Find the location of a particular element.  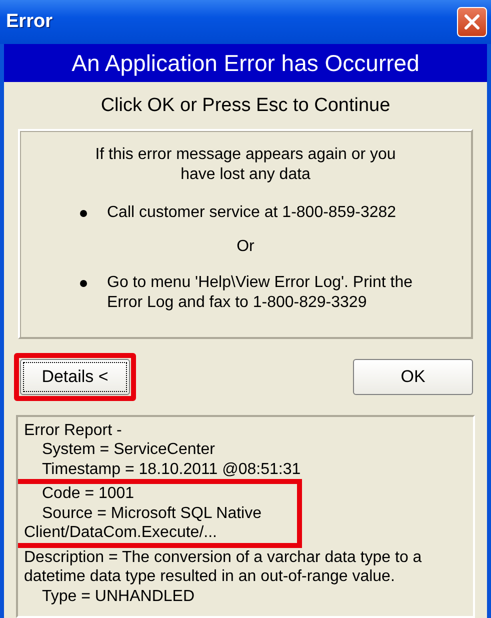

report-line: Description = The conversion of a varchar data type to a is located at coordinates (223, 557).